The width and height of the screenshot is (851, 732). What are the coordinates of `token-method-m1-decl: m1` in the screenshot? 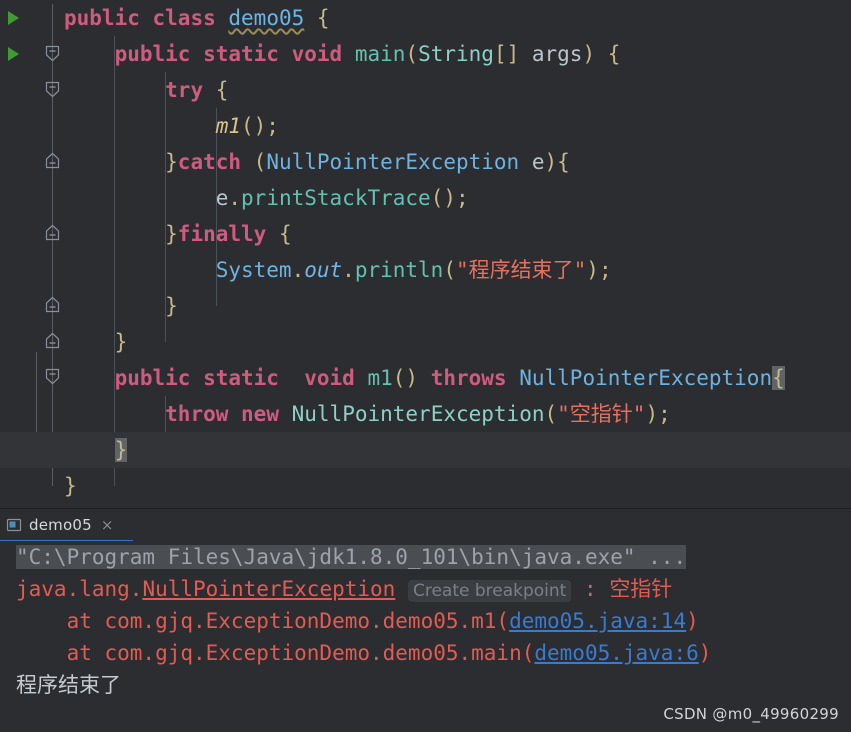 It's located at (380, 378).